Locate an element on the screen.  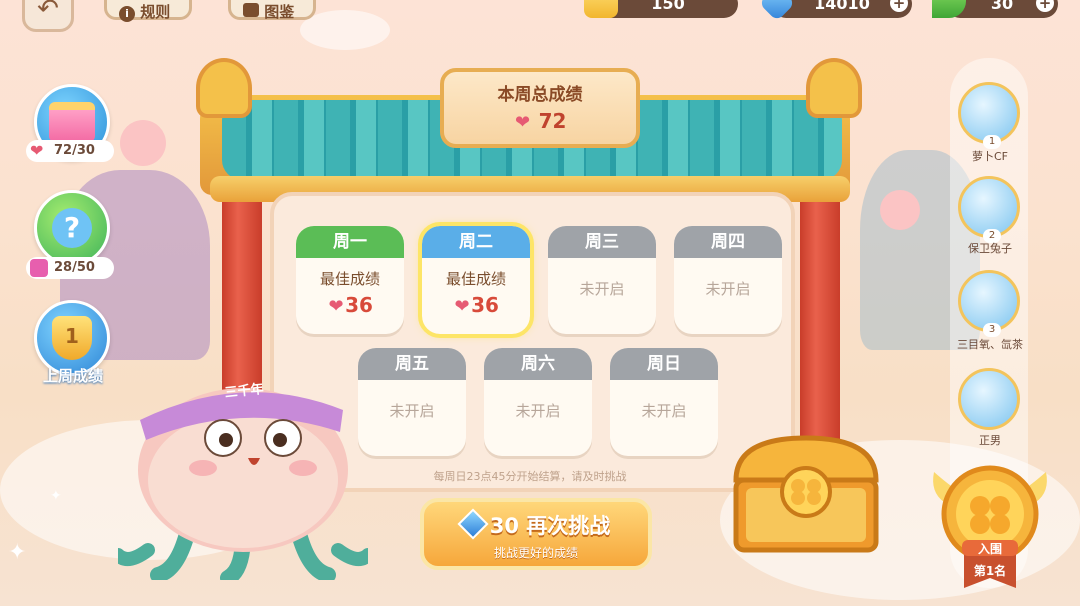
gift-box-icon is located at coordinates (72, 122).